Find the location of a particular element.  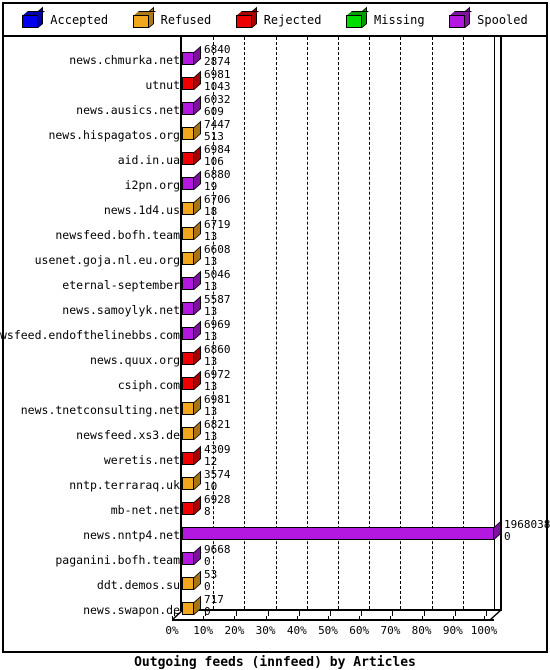

bar-row: aid.in.ua 6984 106 is located at coordinates (275, 157).